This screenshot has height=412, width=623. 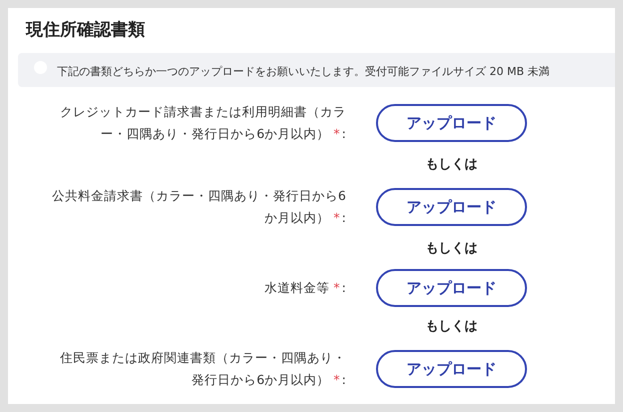 I want to click on document-label: 住民票または政府関連書類（カラー・四隅あり・ 発行日から6か月以内） * :, so click(x=203, y=369).